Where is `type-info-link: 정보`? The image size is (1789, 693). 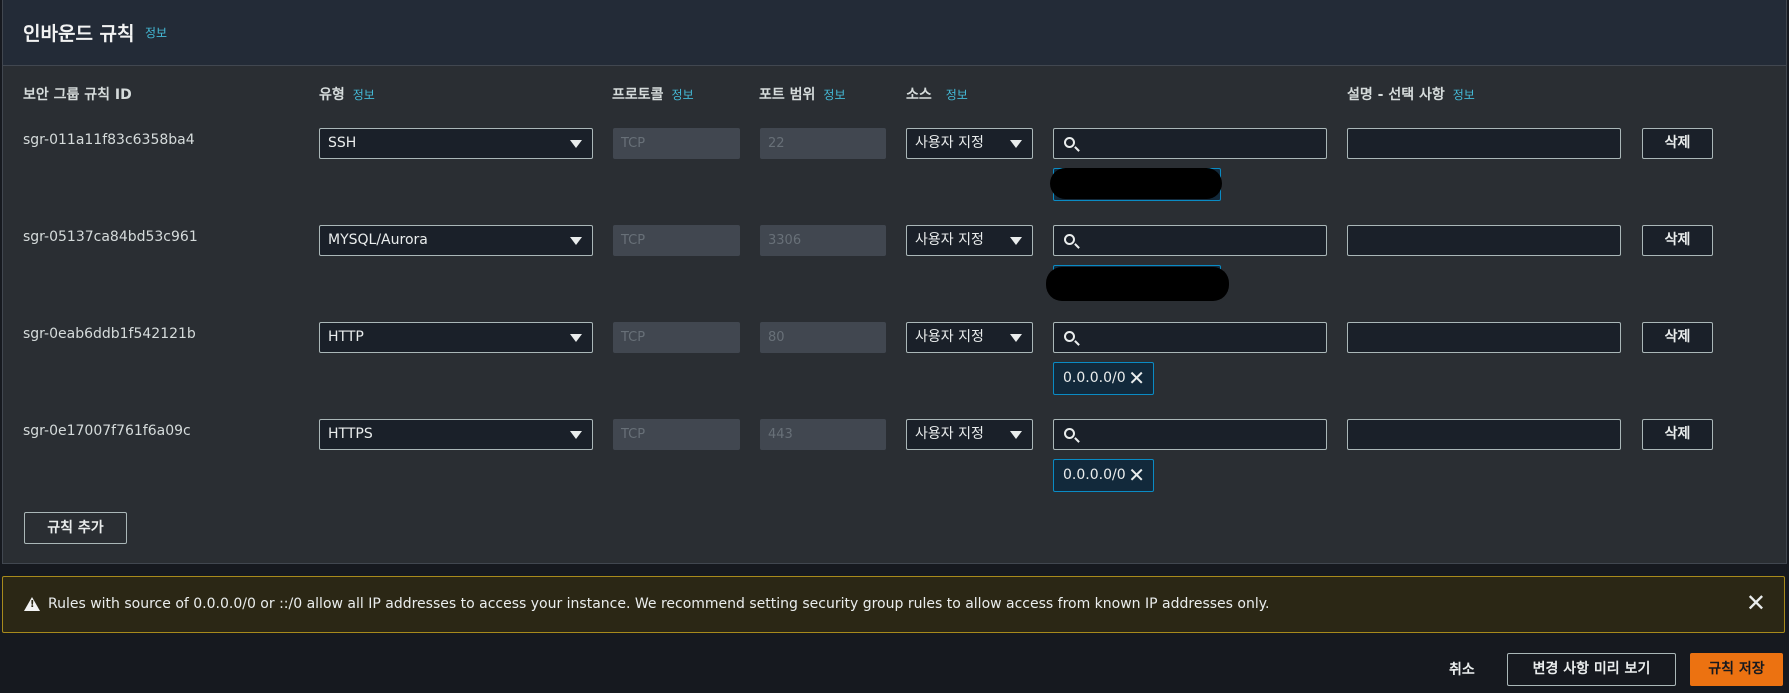
type-info-link: 정보 is located at coordinates (364, 95).